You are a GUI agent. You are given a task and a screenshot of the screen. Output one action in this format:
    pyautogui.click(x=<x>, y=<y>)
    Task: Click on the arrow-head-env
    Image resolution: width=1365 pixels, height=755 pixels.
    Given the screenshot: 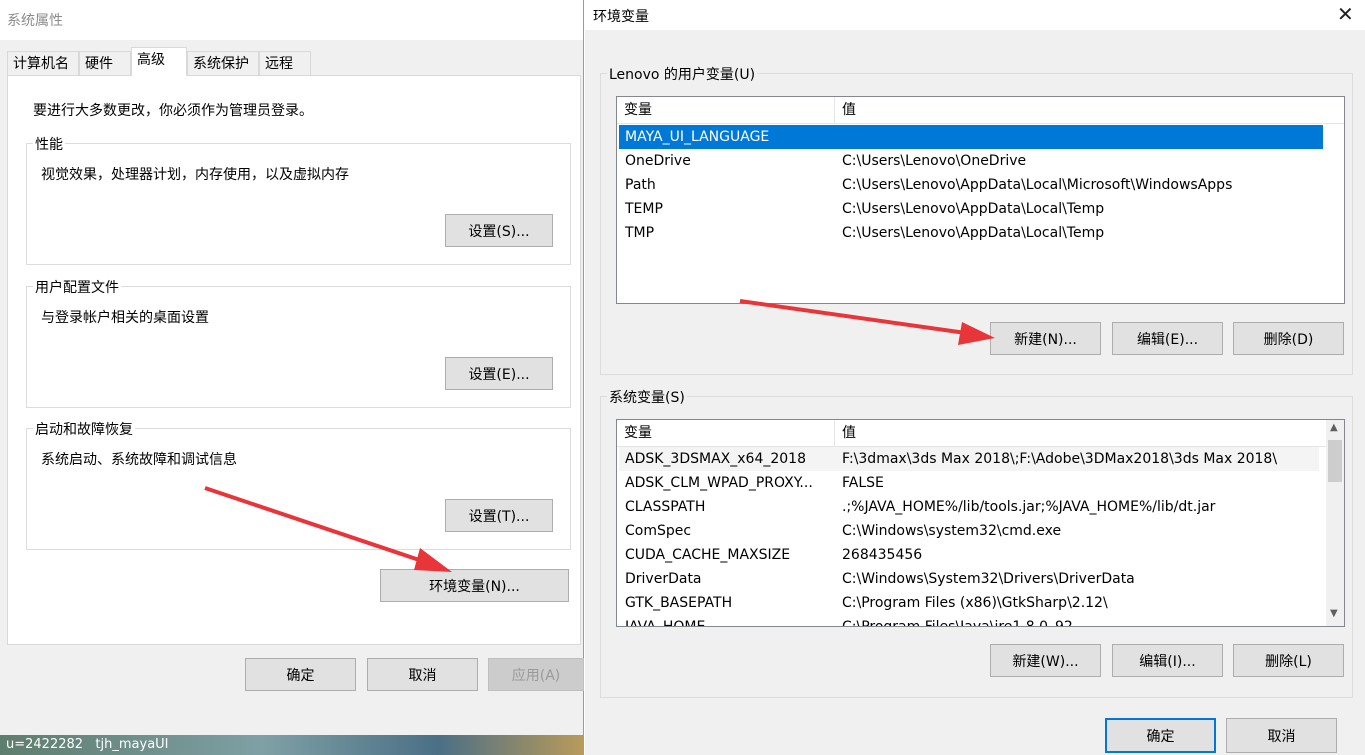 What is the action you would take?
    pyautogui.click(x=433, y=560)
    